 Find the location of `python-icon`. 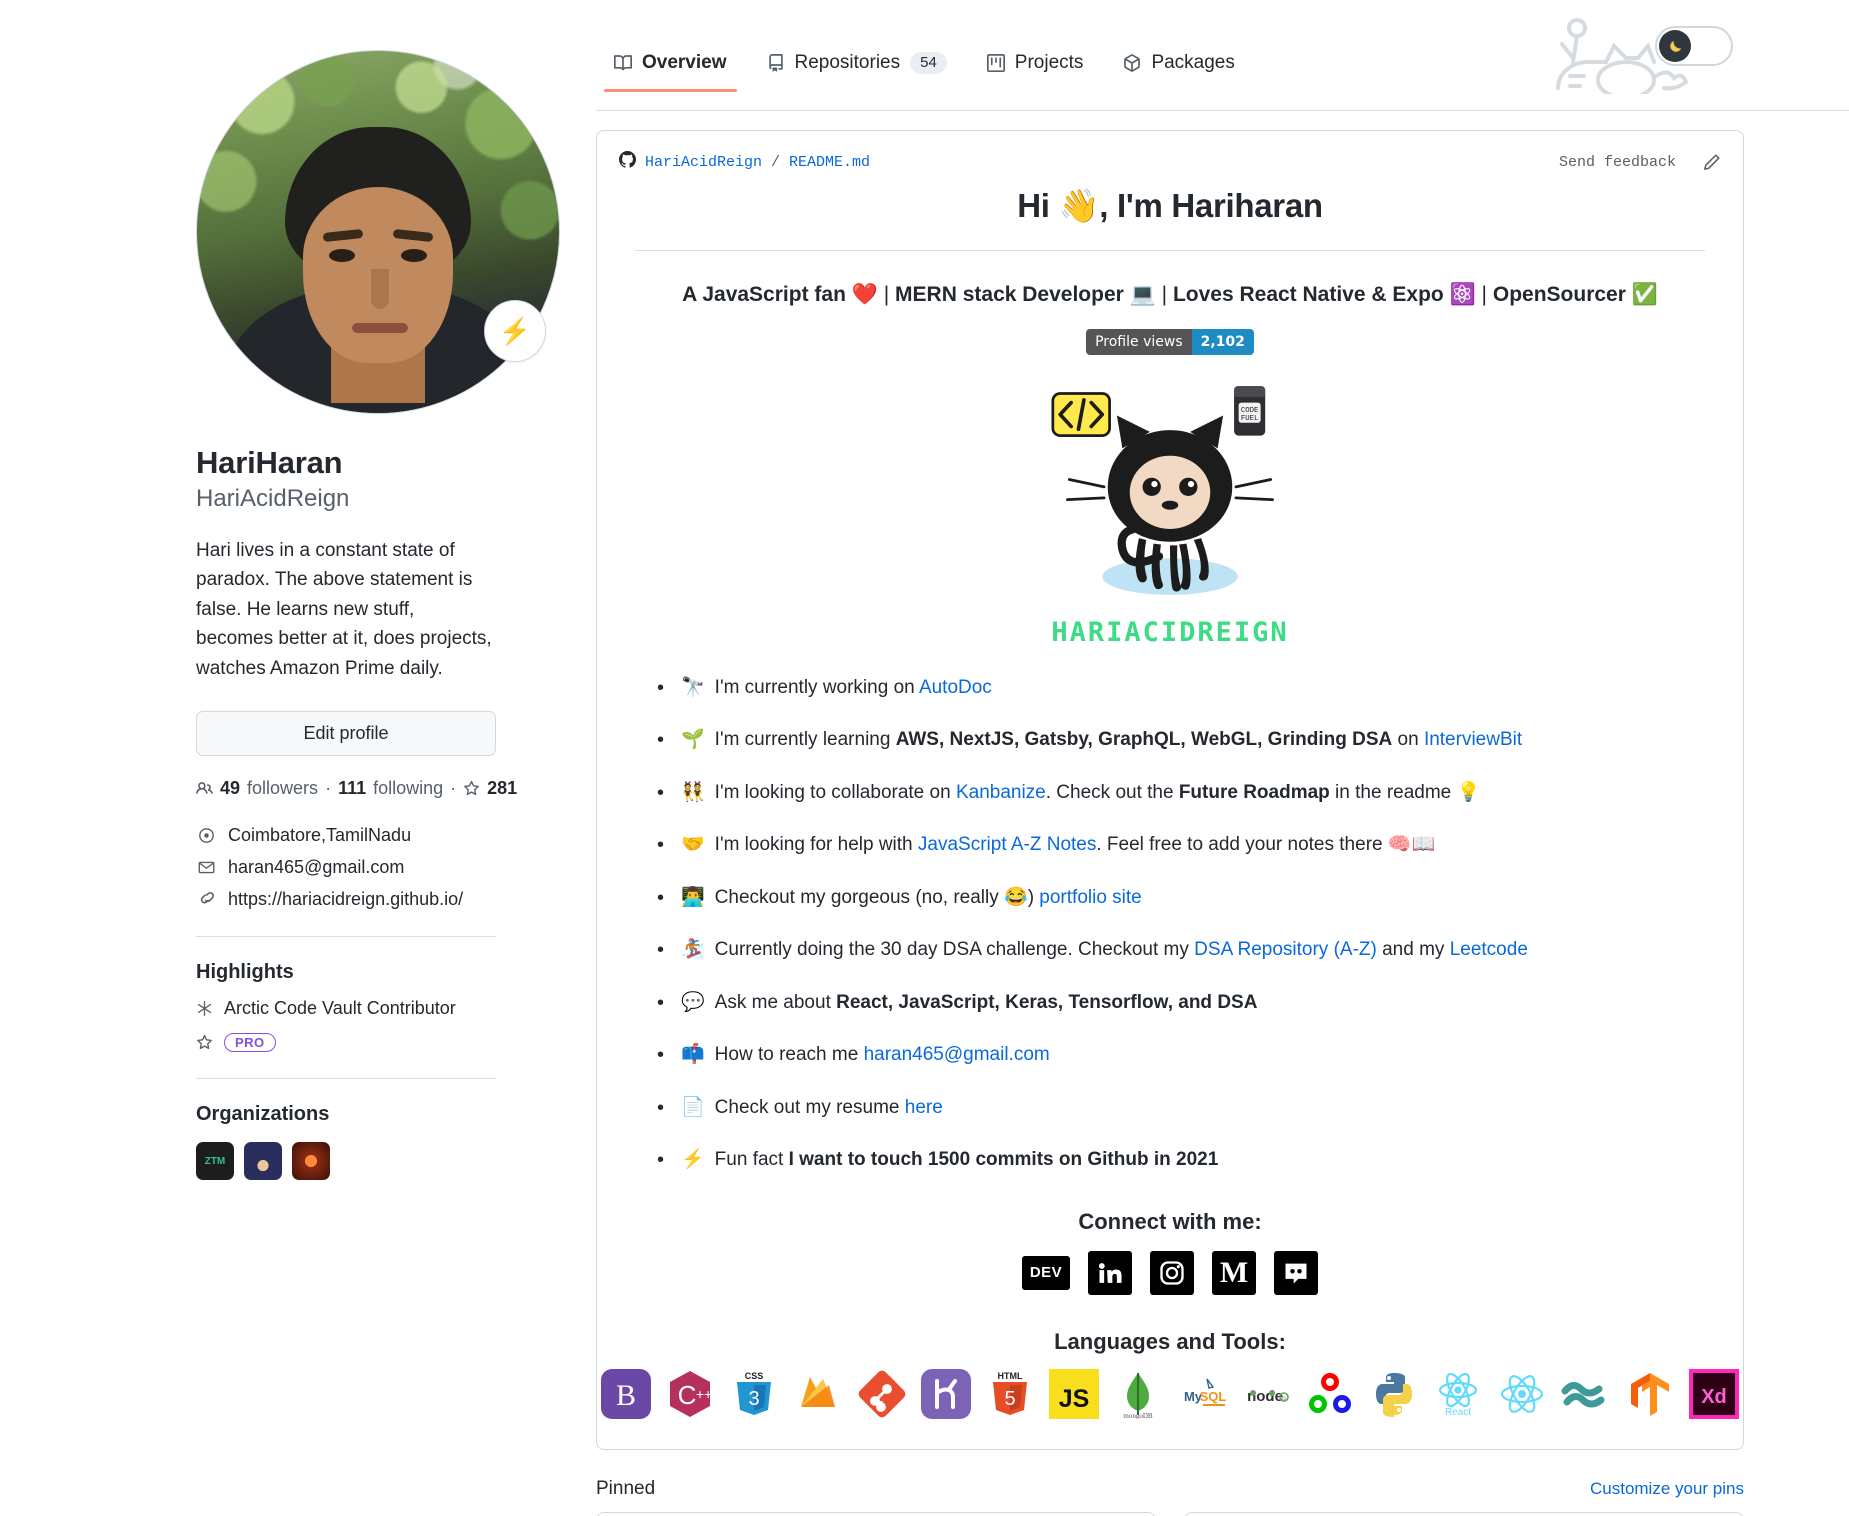

python-icon is located at coordinates (1394, 1394).